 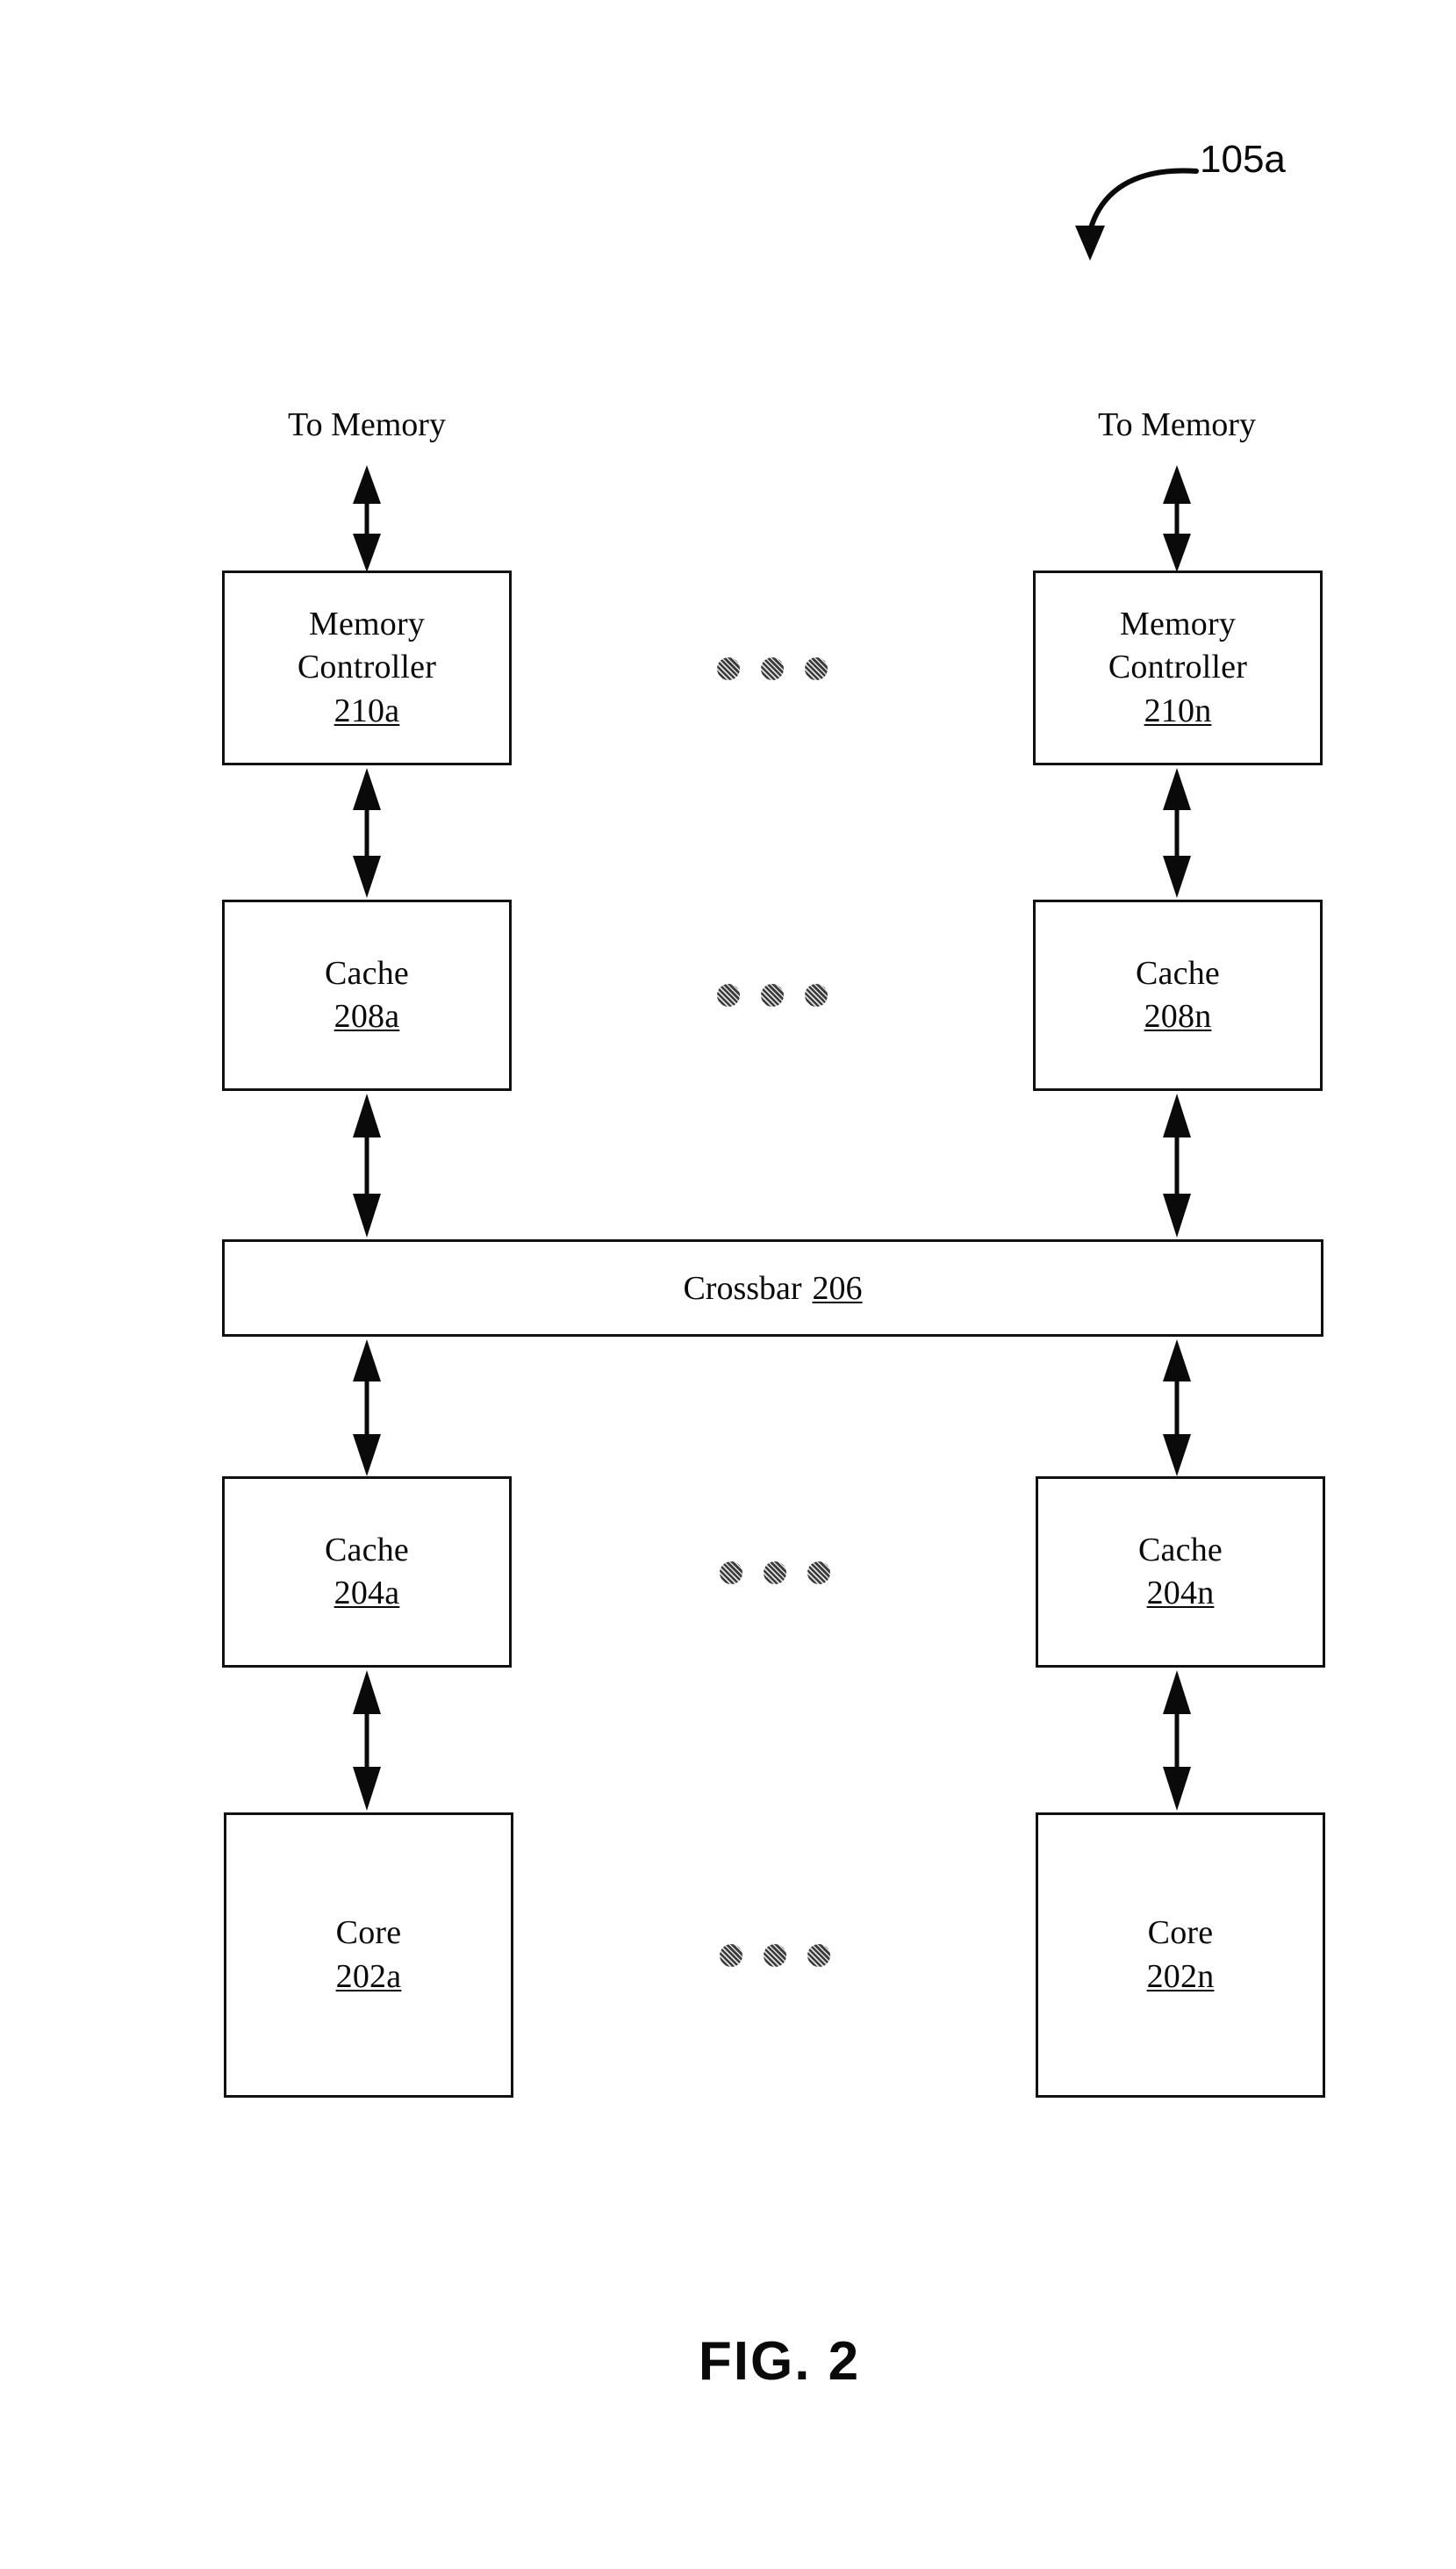 What do you see at coordinates (367, 833) in the screenshot?
I see `arrow-mc-a-to-cache-208a-icon` at bounding box center [367, 833].